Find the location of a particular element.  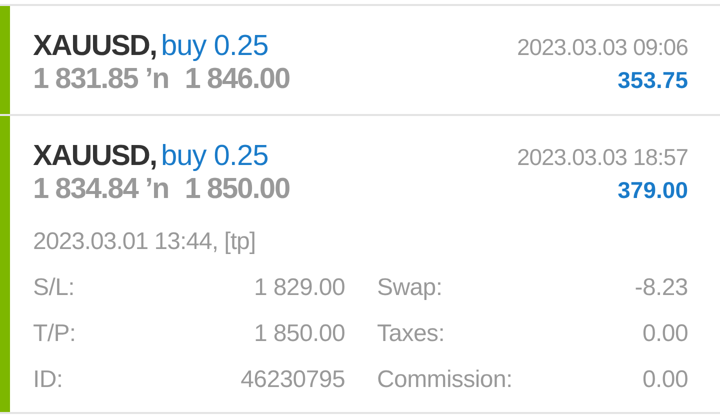

detail-label: Swap: is located at coordinates (410, 288).